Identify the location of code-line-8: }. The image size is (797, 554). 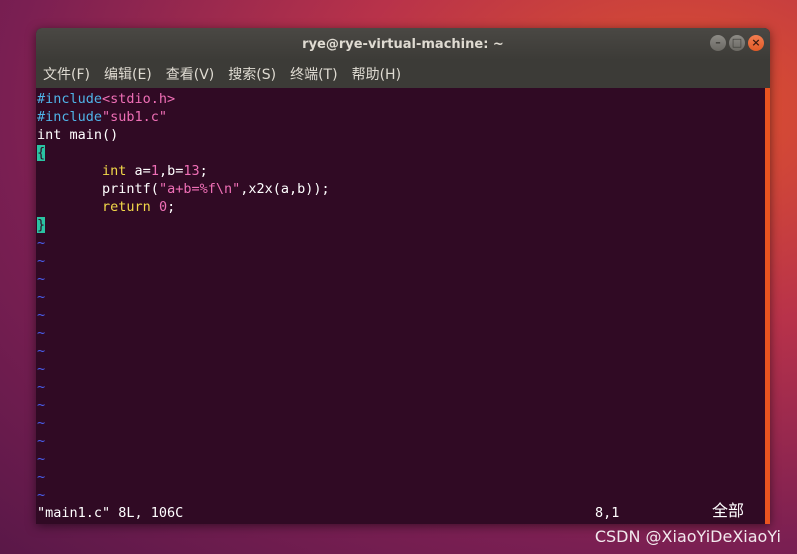
(41, 225).